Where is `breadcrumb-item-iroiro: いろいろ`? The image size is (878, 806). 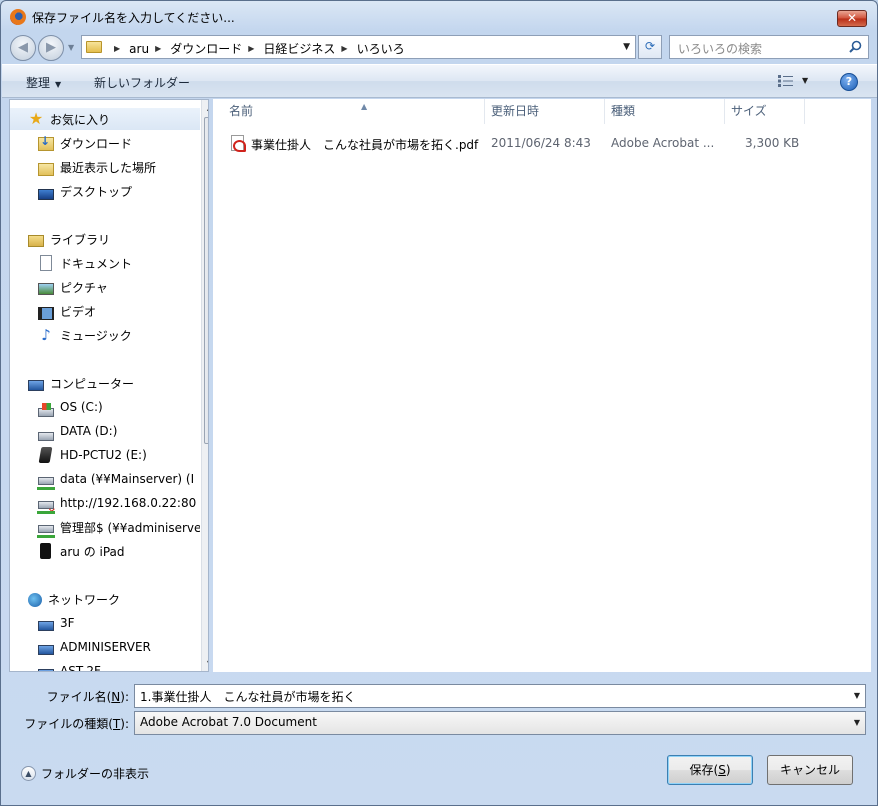
breadcrumb-item-iroiro: いろいろ is located at coordinates (381, 48).